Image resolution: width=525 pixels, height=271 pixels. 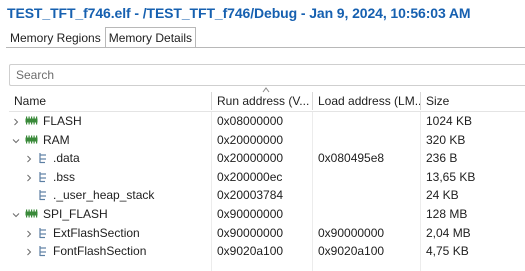 I want to click on name-cell: .bss, so click(x=110, y=177).